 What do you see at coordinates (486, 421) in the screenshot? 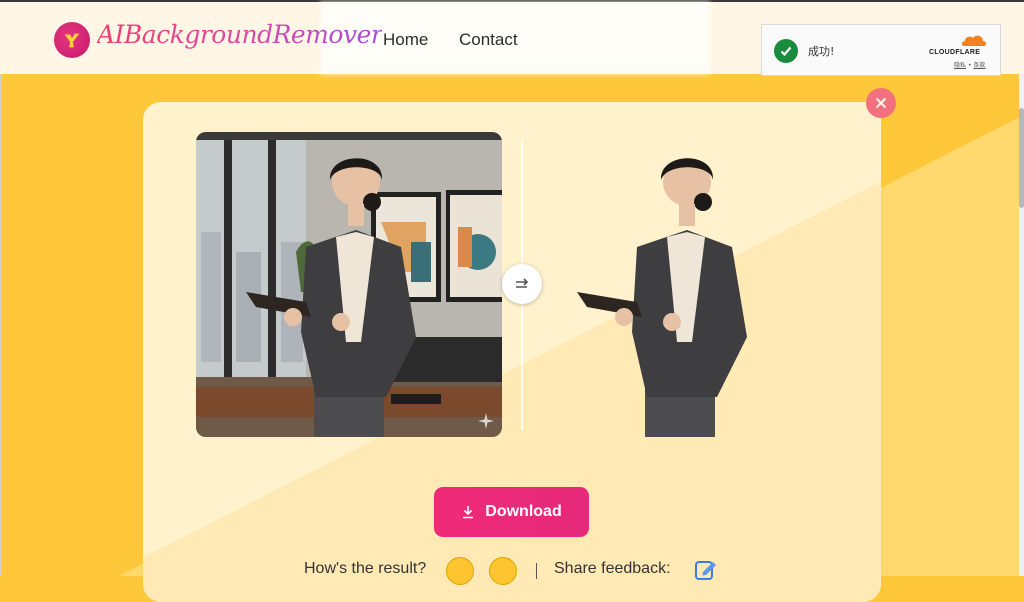
I see `sparkle-icon` at bounding box center [486, 421].